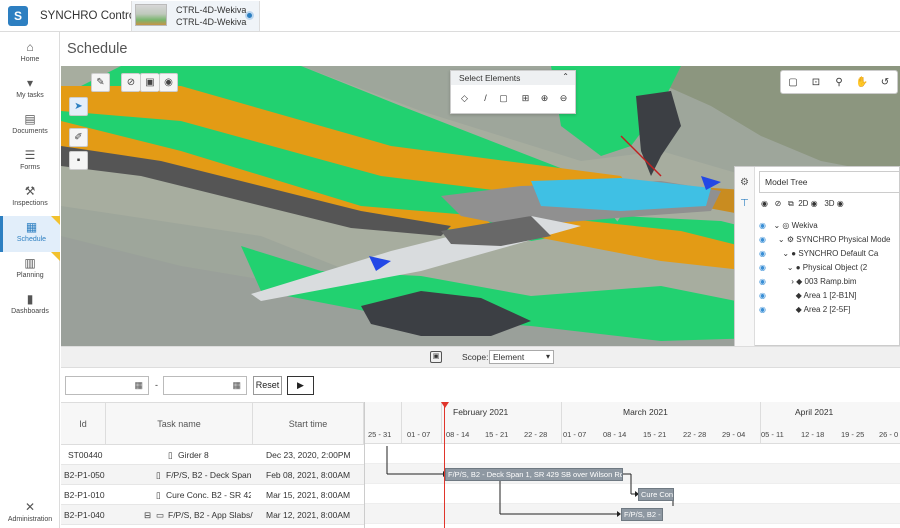 This screenshot has width=900, height=528. What do you see at coordinates (764, 203) in the screenshot?
I see `show-icon: ◉` at bounding box center [764, 203].